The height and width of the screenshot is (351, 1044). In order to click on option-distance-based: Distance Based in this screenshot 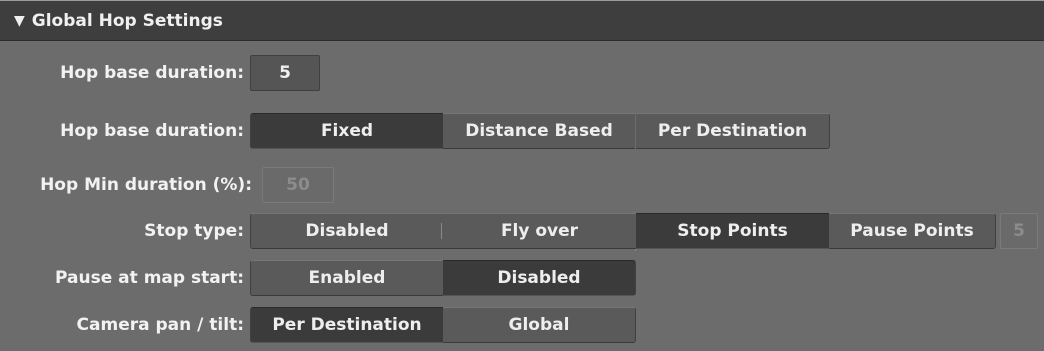, I will do `click(539, 131)`.